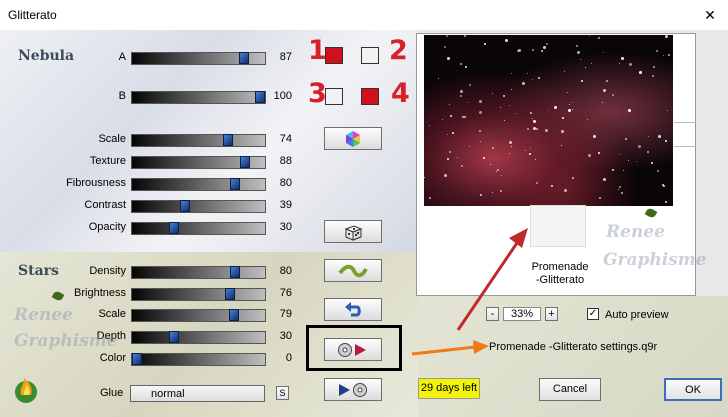  What do you see at coordinates (570, 389) in the screenshot?
I see `cancel-button: Cancel` at bounding box center [570, 389].